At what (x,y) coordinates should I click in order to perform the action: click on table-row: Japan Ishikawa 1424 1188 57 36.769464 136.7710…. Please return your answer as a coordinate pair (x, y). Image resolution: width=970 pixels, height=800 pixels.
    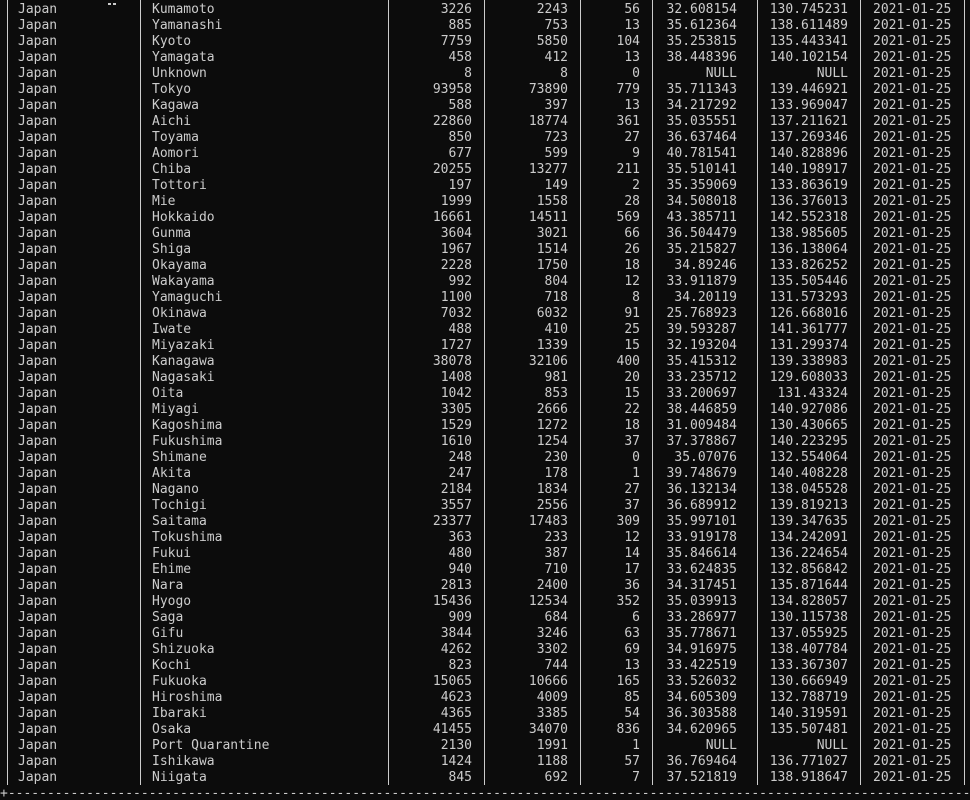
    Looking at the image, I should click on (485, 762).